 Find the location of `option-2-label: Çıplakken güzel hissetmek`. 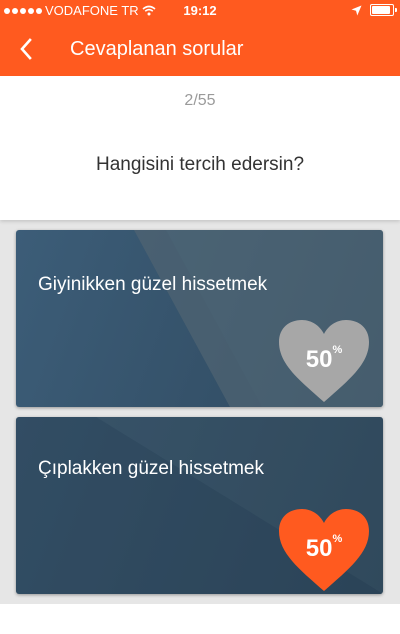

option-2-label: Çıplakken güzel hissetmek is located at coordinates (151, 468).